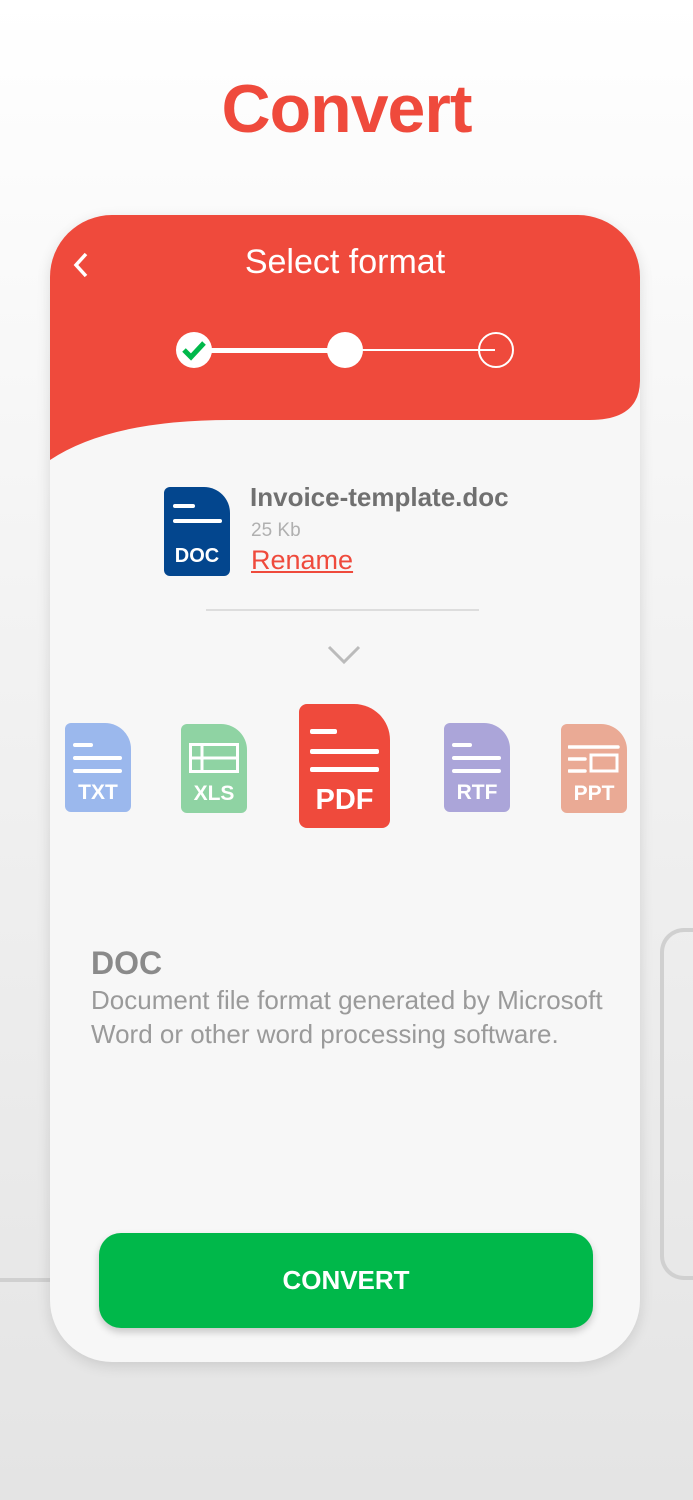 The width and height of the screenshot is (693, 1500). What do you see at coordinates (379, 497) in the screenshot?
I see `file-name: Invoice-template.doc` at bounding box center [379, 497].